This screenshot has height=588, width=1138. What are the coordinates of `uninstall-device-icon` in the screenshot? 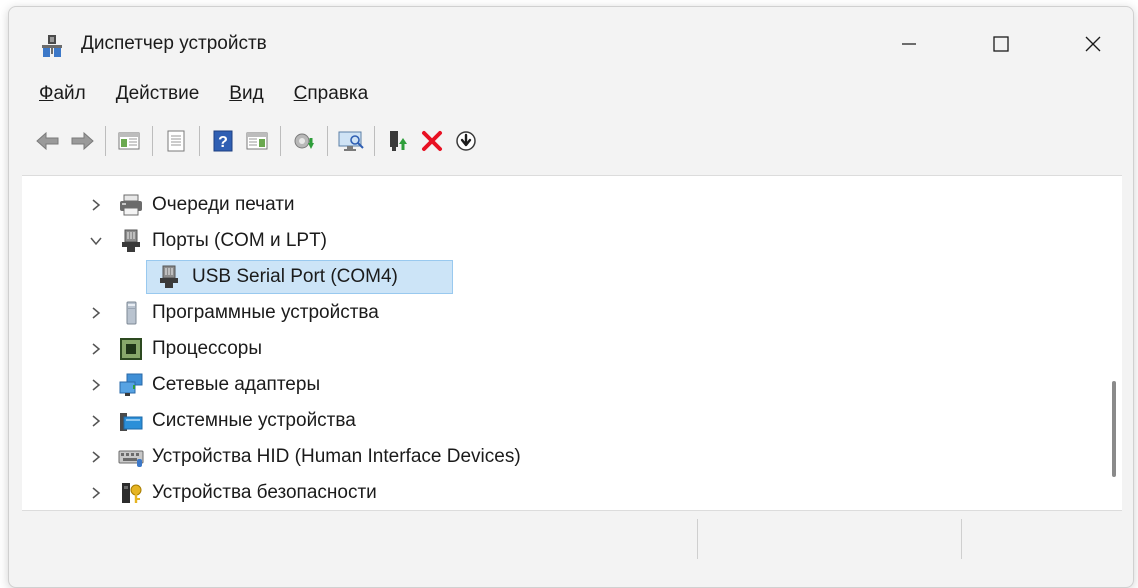 It's located at (432, 141).